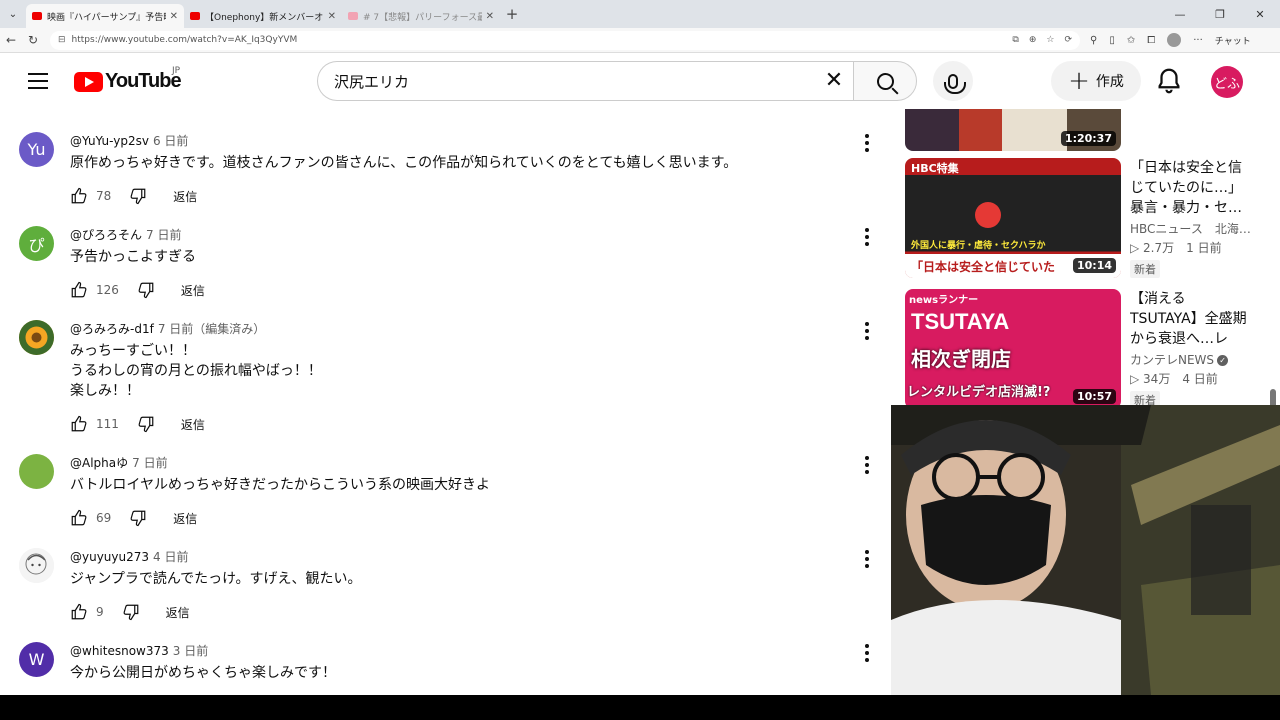 Image resolution: width=1280 pixels, height=720 pixels. Describe the element at coordinates (109, 557) in the screenshot. I see `comment-author: @yuyuyu273` at that location.